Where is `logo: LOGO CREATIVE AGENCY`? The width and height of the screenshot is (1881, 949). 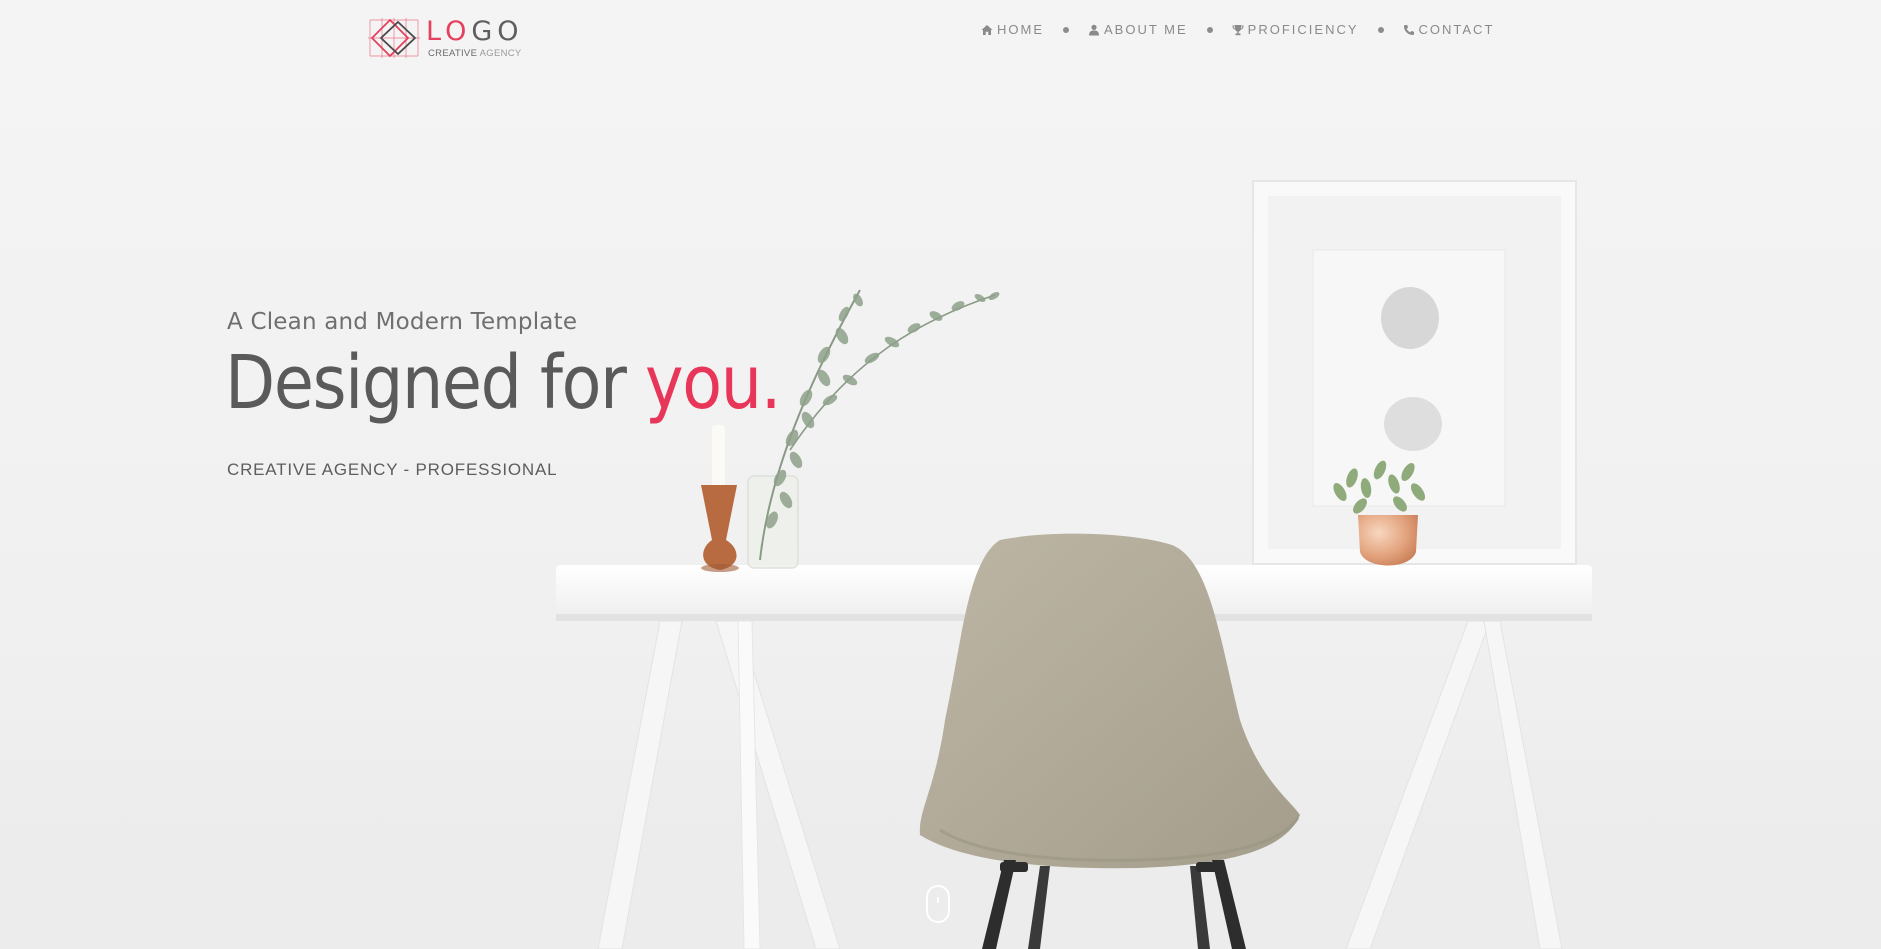
logo: LOGO CREATIVE AGENCY is located at coordinates (446, 38).